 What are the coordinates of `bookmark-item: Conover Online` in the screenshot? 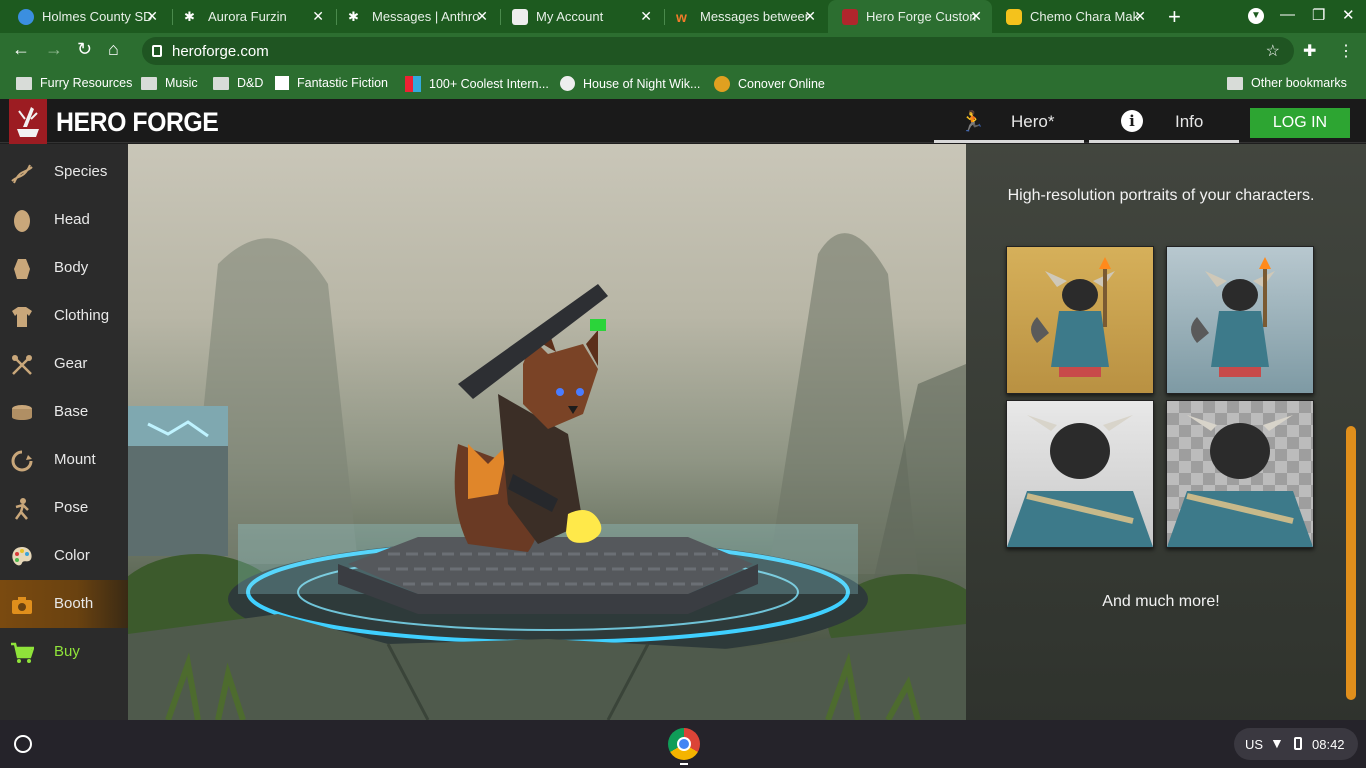 It's located at (769, 84).